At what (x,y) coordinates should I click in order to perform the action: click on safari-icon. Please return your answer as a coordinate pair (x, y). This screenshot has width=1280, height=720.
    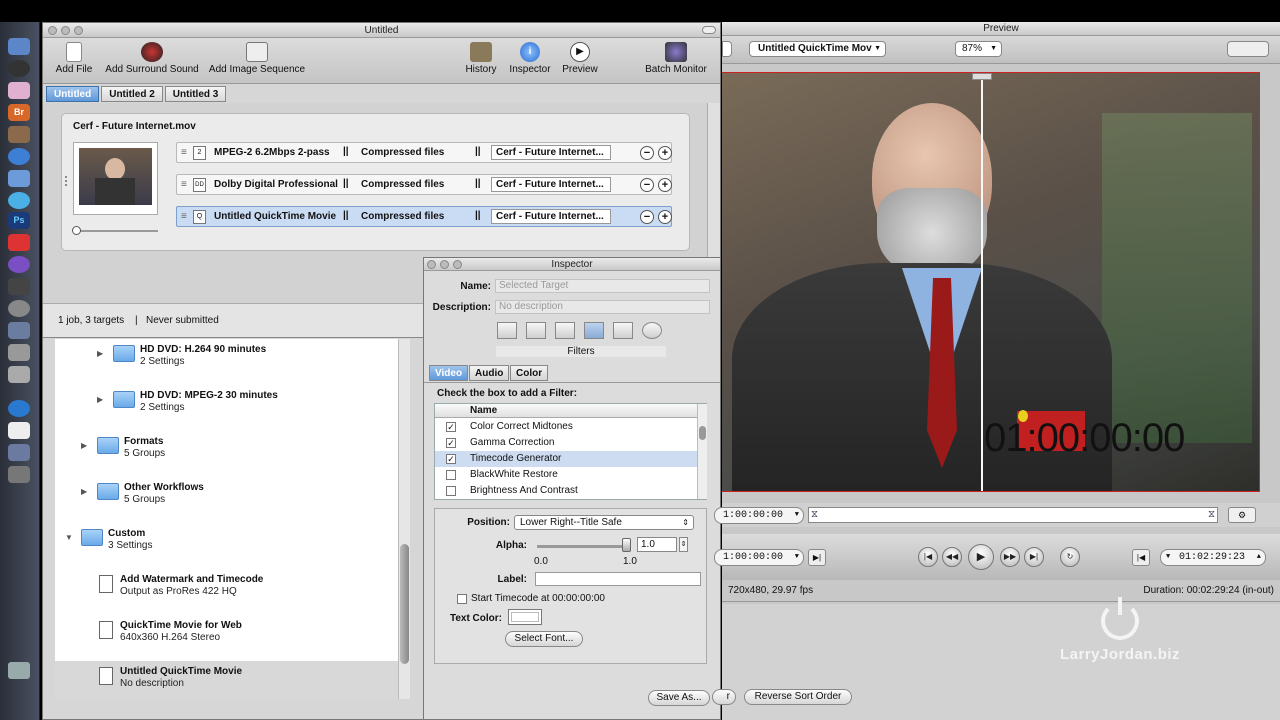
    Looking at the image, I should click on (19, 156).